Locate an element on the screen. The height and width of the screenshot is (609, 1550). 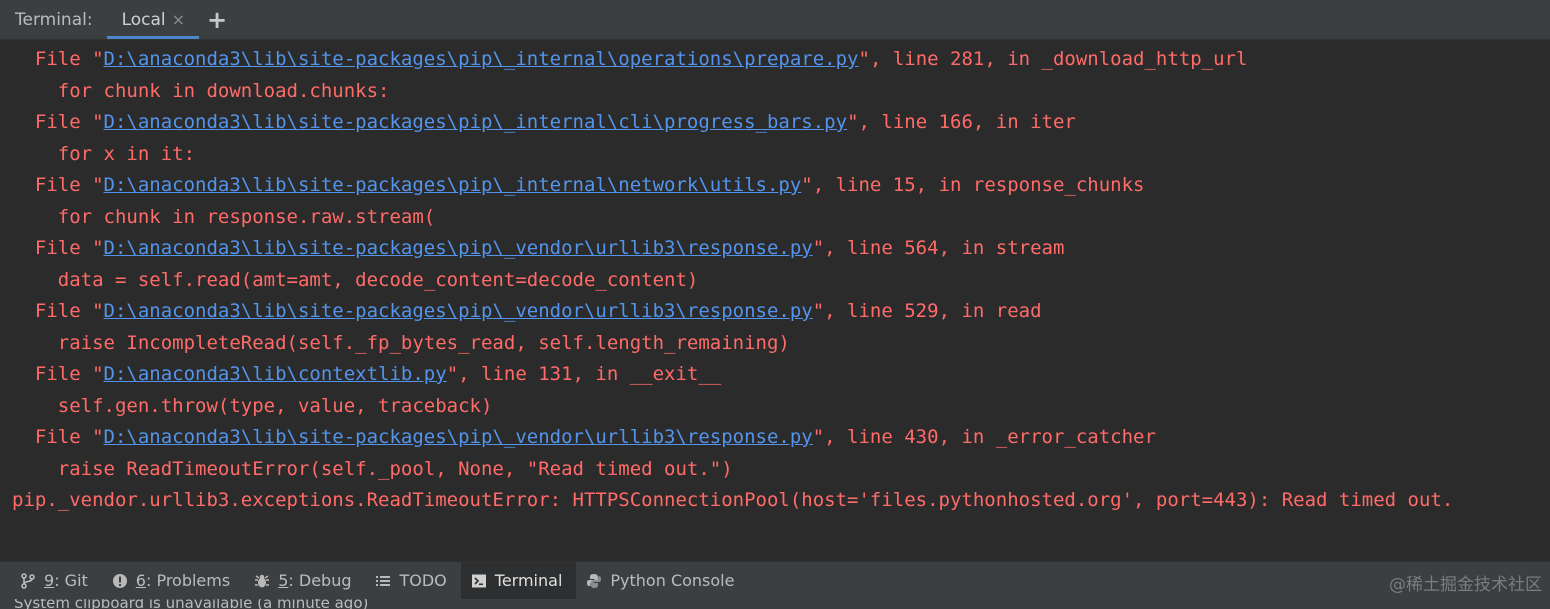
traceback-code-line: for x in it: is located at coordinates (104, 153).